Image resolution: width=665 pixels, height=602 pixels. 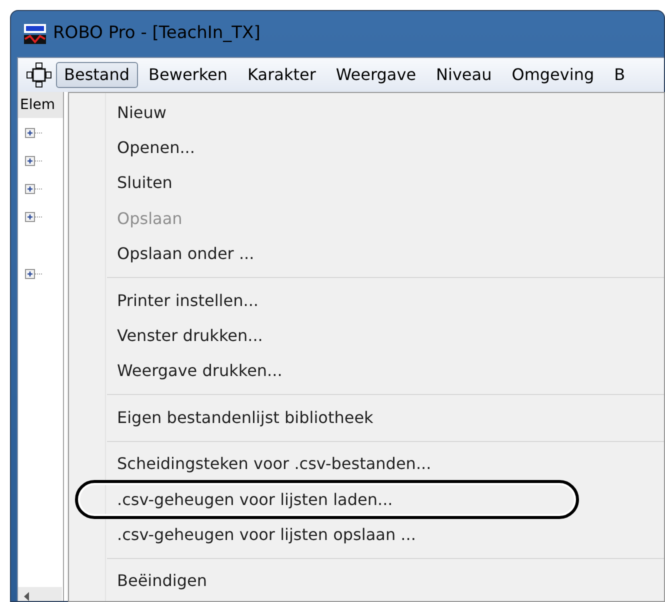 What do you see at coordinates (188, 75) in the screenshot?
I see `menu-tab: Bewerken` at bounding box center [188, 75].